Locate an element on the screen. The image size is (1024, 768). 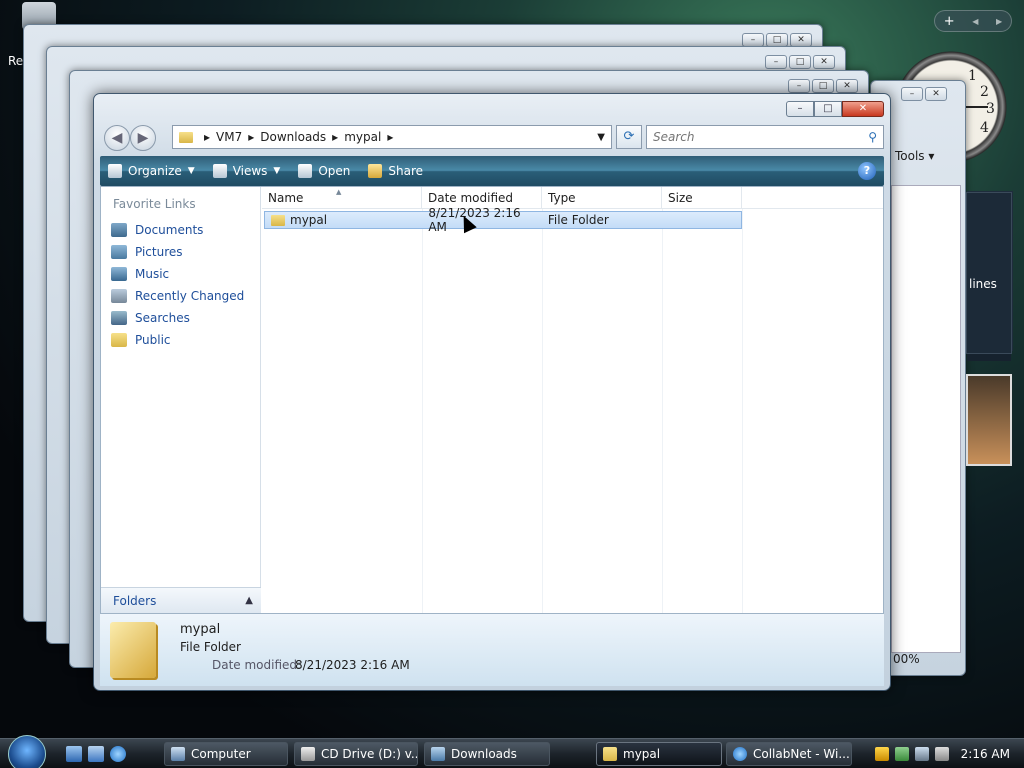
help-icon: ? is located at coordinates (867, 171).